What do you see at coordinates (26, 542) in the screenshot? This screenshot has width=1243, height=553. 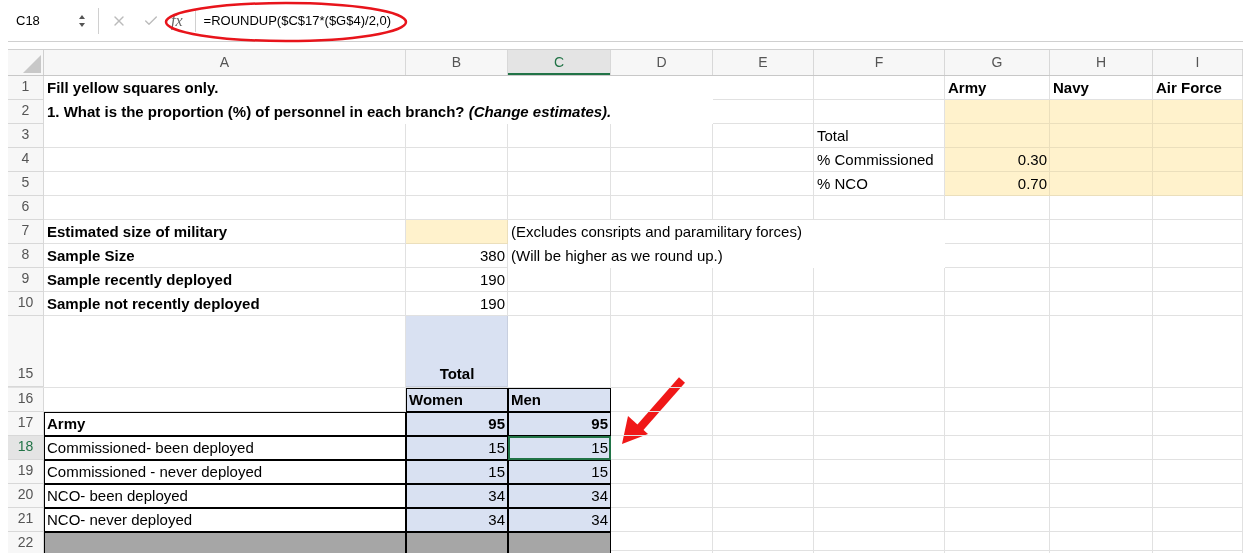 I see `row-header: 22` at bounding box center [26, 542].